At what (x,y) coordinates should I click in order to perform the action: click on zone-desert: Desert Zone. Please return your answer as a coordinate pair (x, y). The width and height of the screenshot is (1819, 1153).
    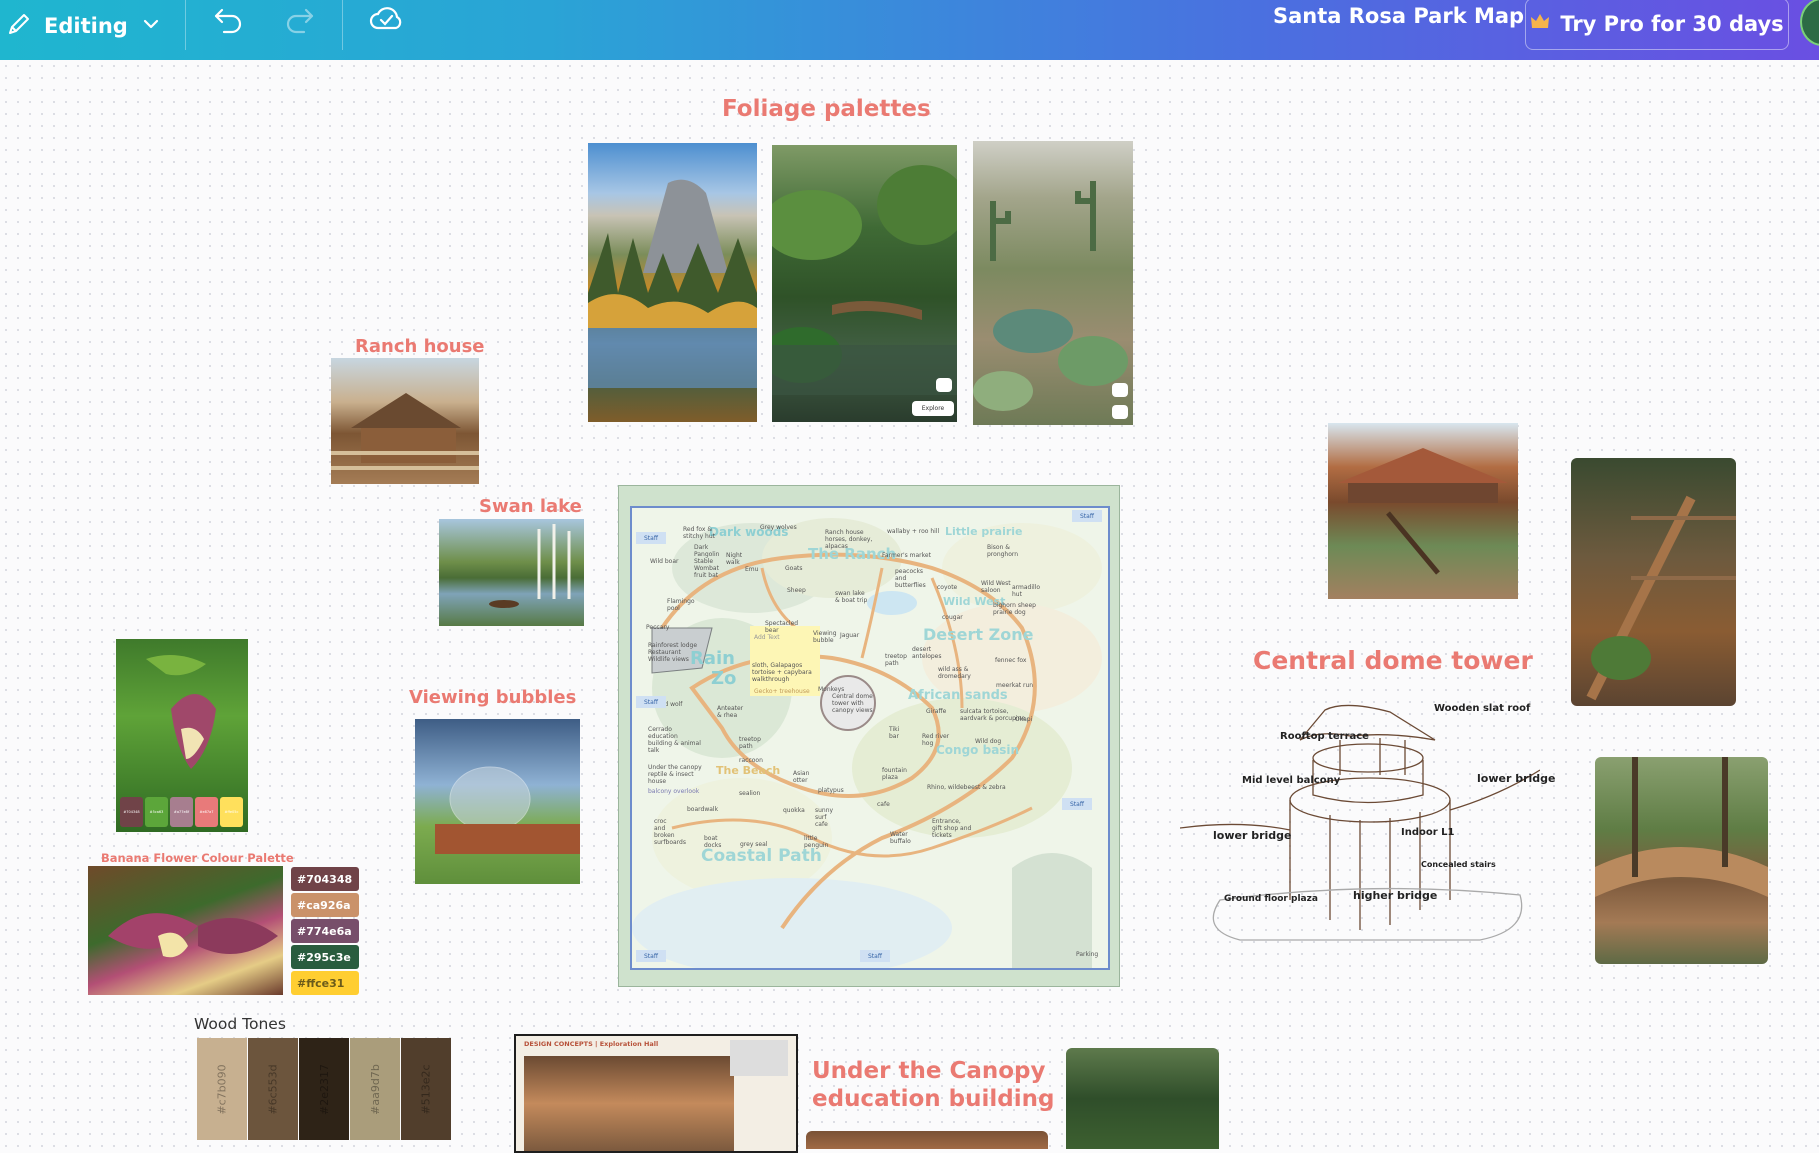
    Looking at the image, I should click on (978, 634).